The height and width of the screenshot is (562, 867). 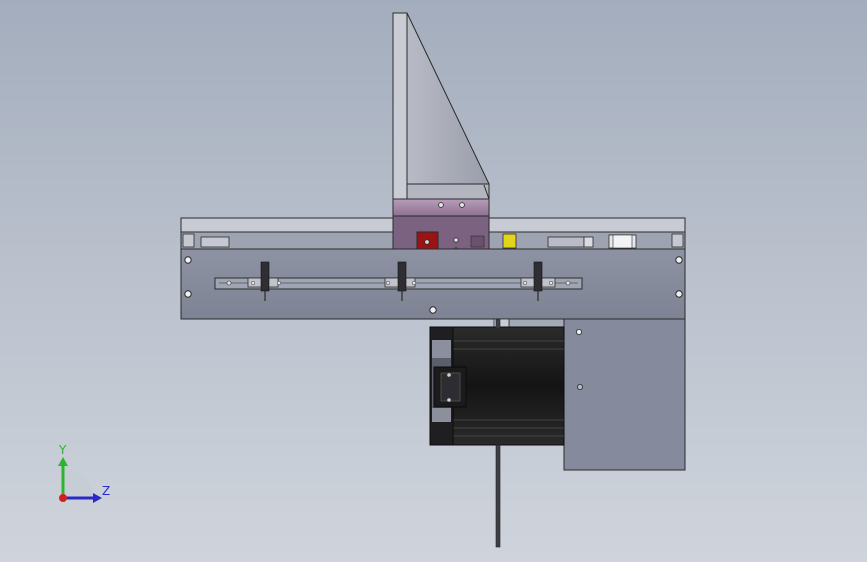 What do you see at coordinates (509, 241) in the screenshot?
I see `sensor-block` at bounding box center [509, 241].